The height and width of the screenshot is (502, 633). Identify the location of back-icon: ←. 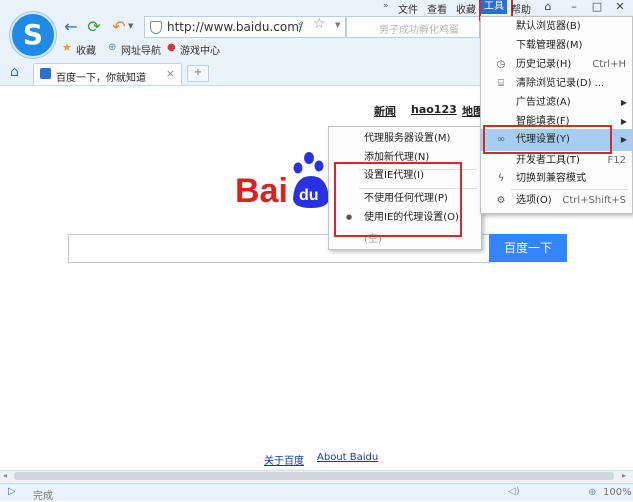
(71, 27).